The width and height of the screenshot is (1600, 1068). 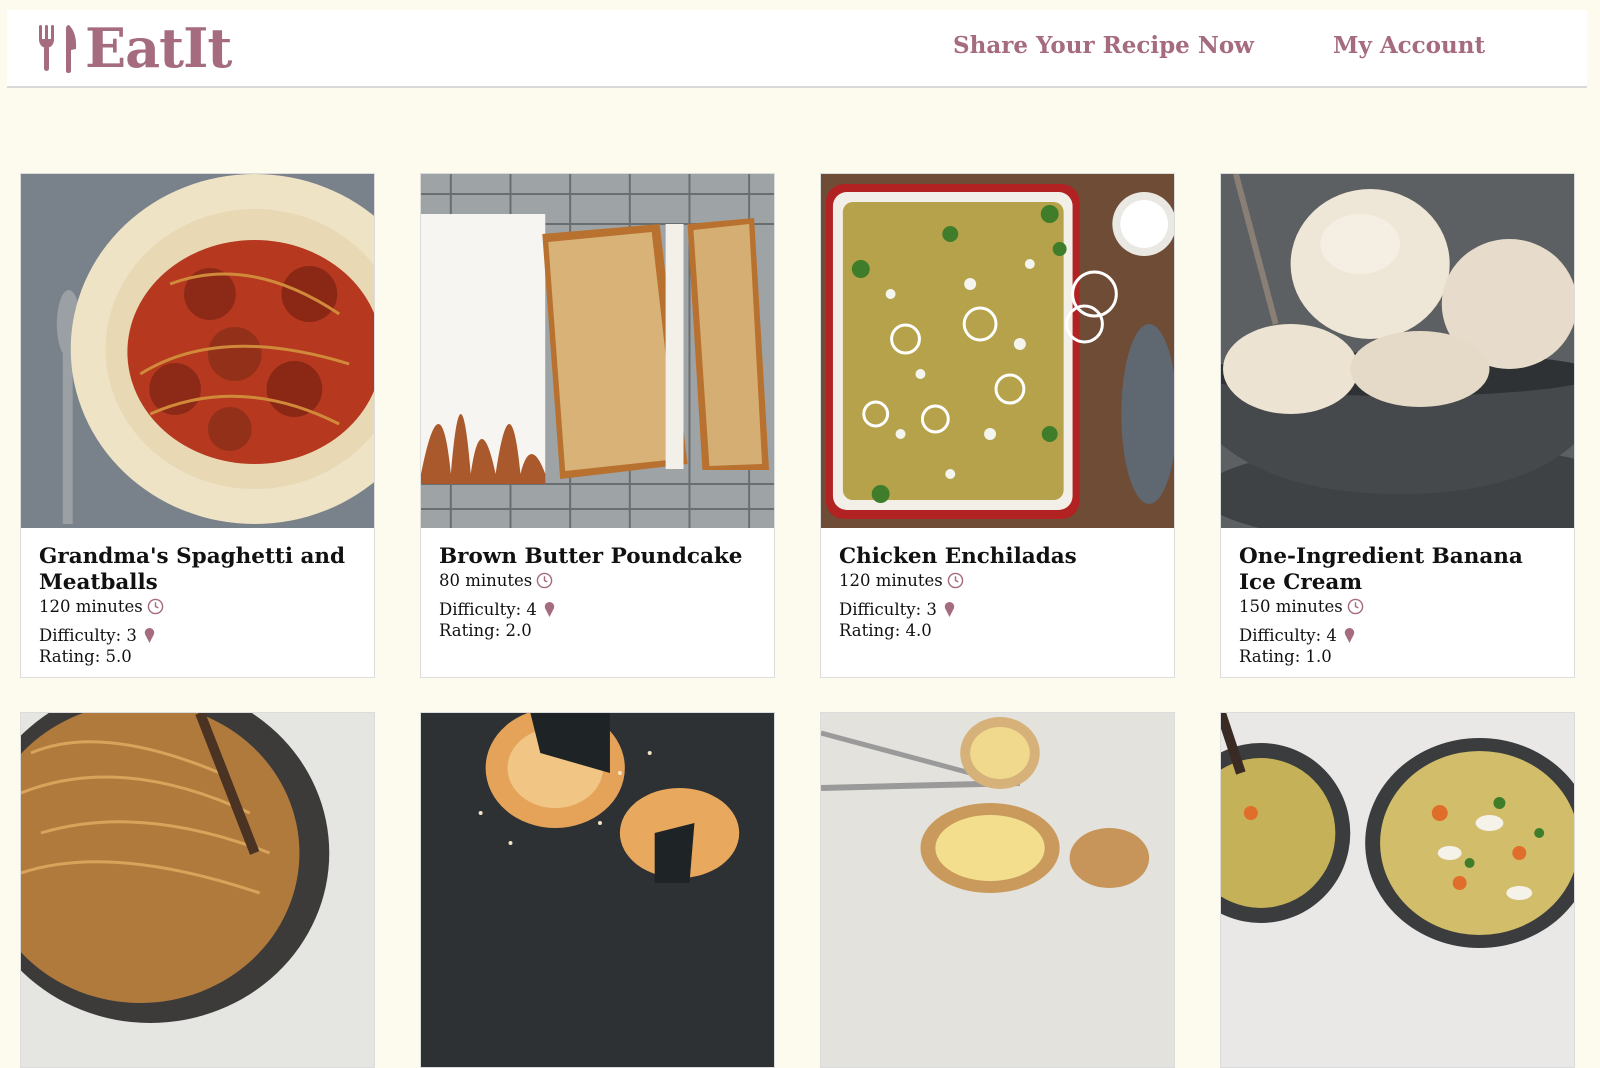 What do you see at coordinates (158, 48) in the screenshot?
I see `brand-name: EatIt` at bounding box center [158, 48].